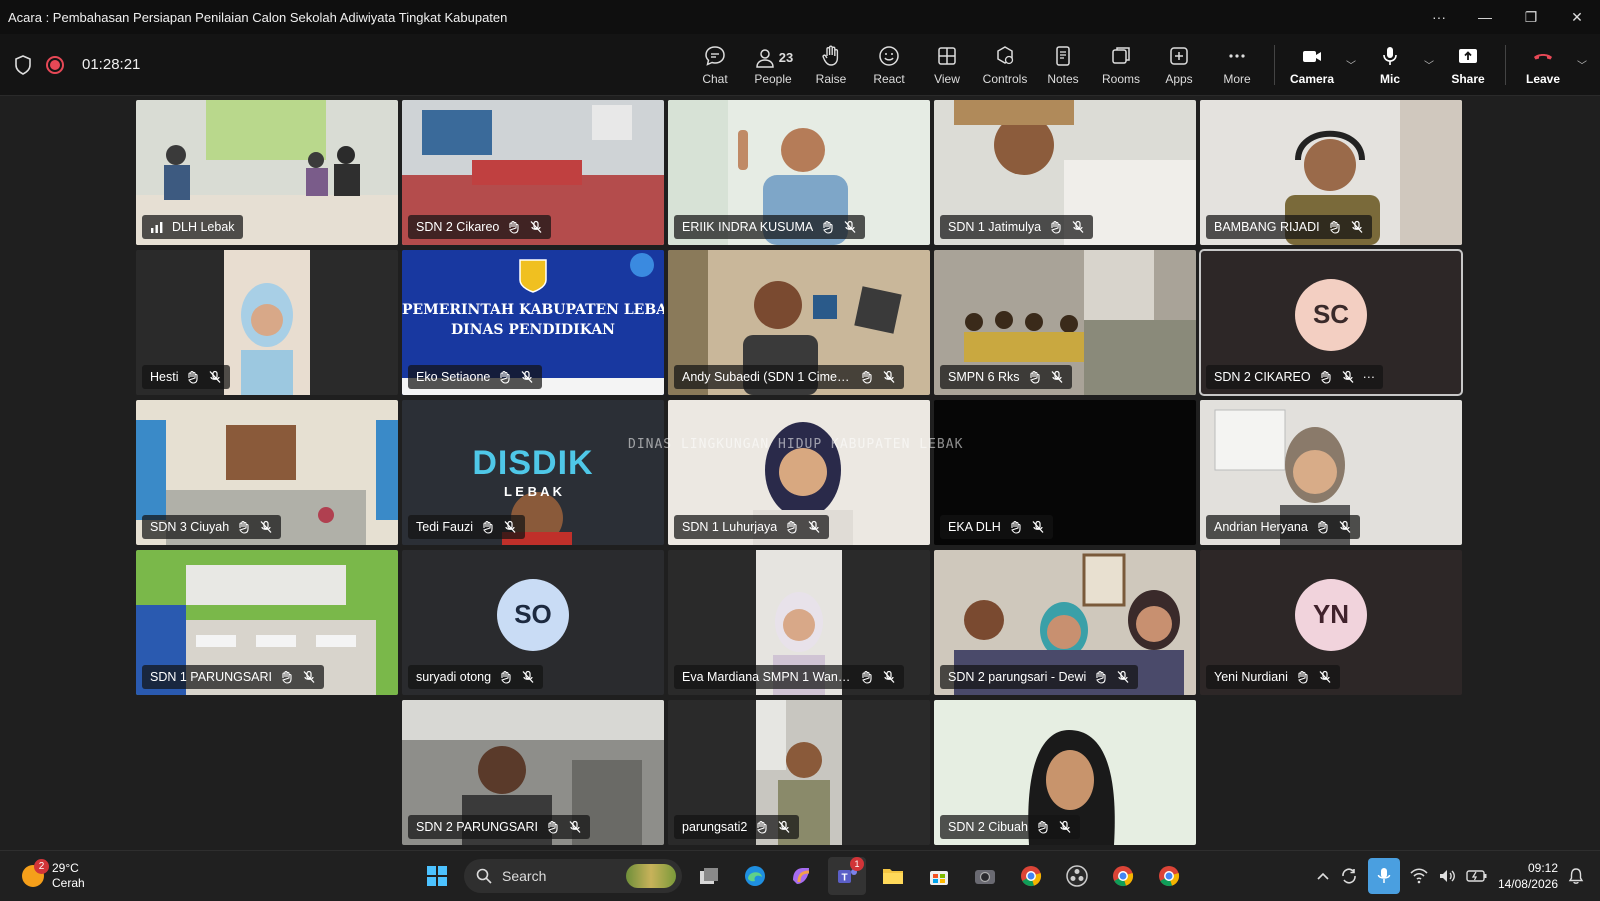 This screenshot has height=901, width=1600. What do you see at coordinates (484, 876) in the screenshot?
I see `search-icon` at bounding box center [484, 876].